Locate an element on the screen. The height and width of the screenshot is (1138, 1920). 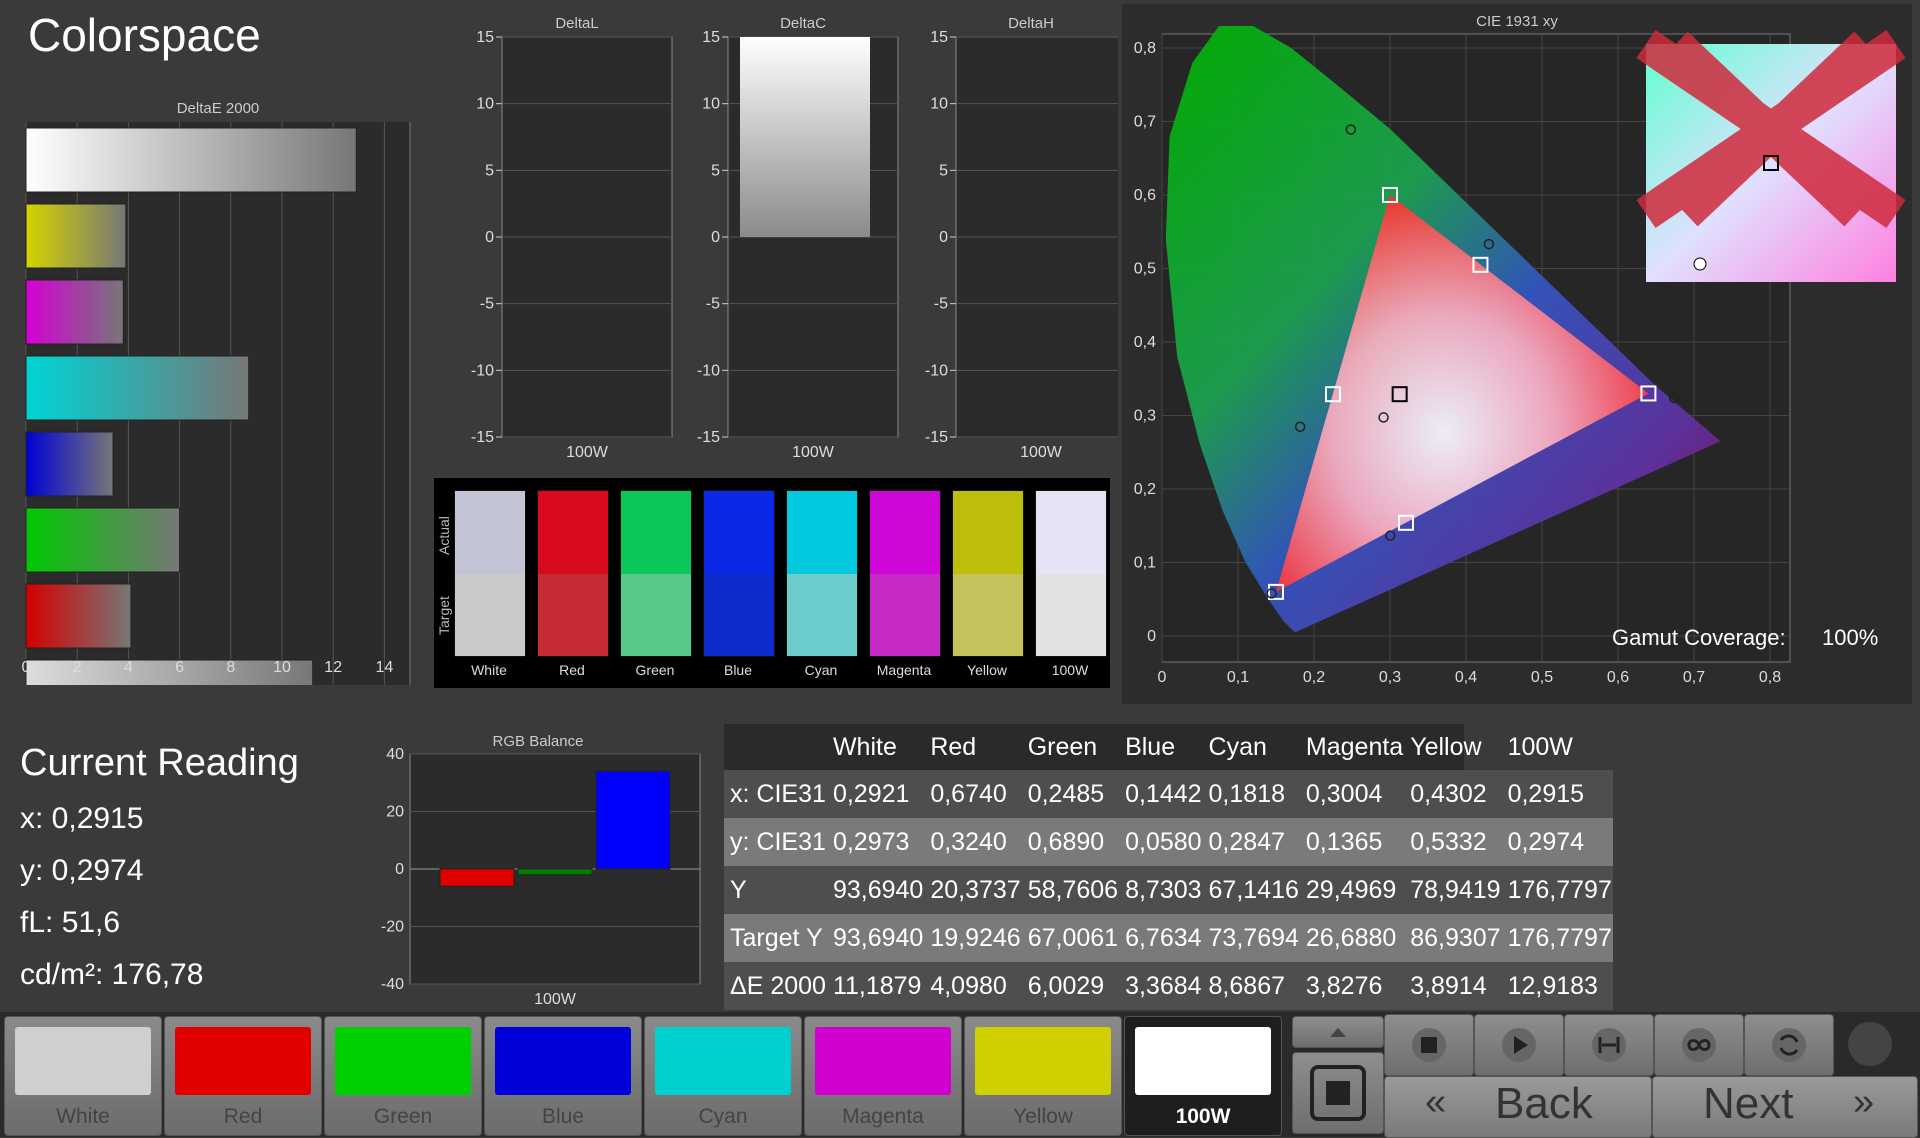
delta-chart-0: DeltaL 15 10 5 0 -5 -10 -15 100W is located at coordinates (572, 238).